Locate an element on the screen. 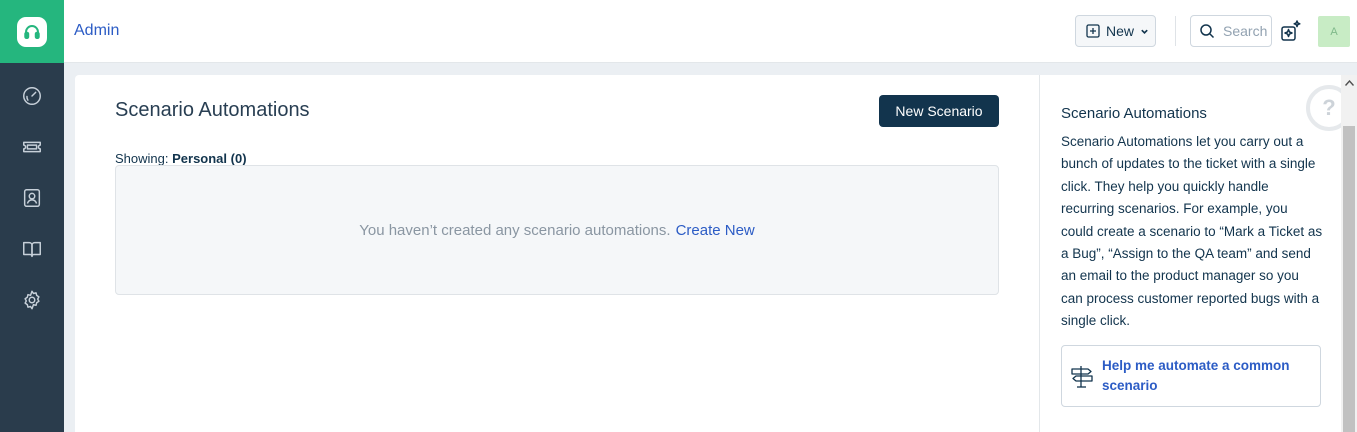 The image size is (1357, 432). showing-prefix: Showing: is located at coordinates (142, 158).